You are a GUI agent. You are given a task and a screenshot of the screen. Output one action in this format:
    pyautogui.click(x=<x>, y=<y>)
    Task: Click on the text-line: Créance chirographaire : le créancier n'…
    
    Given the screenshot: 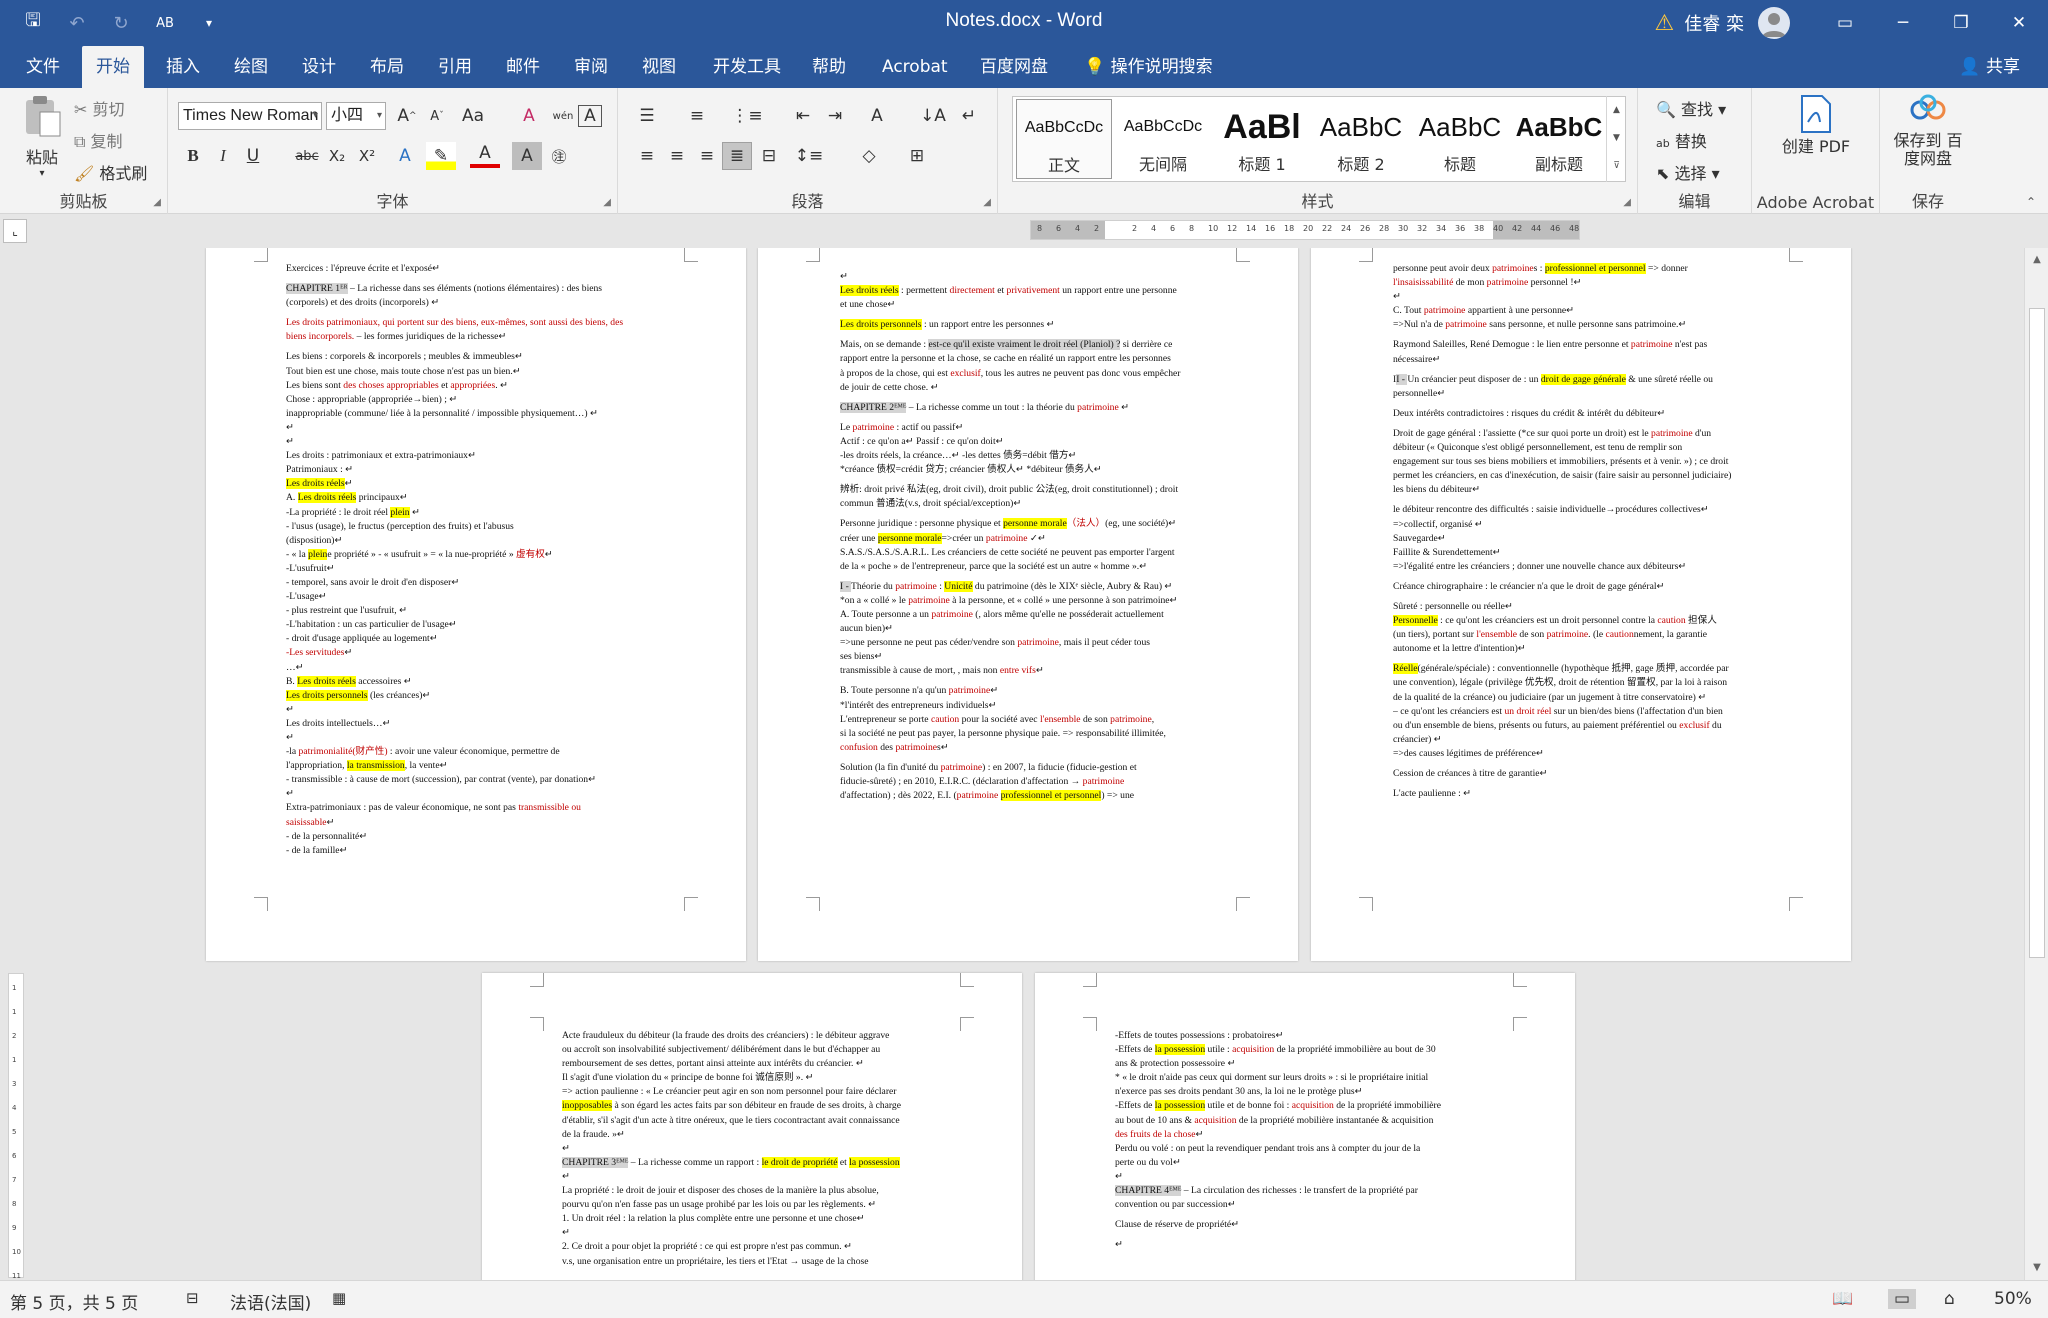 What is the action you would take?
    pyautogui.click(x=1586, y=587)
    